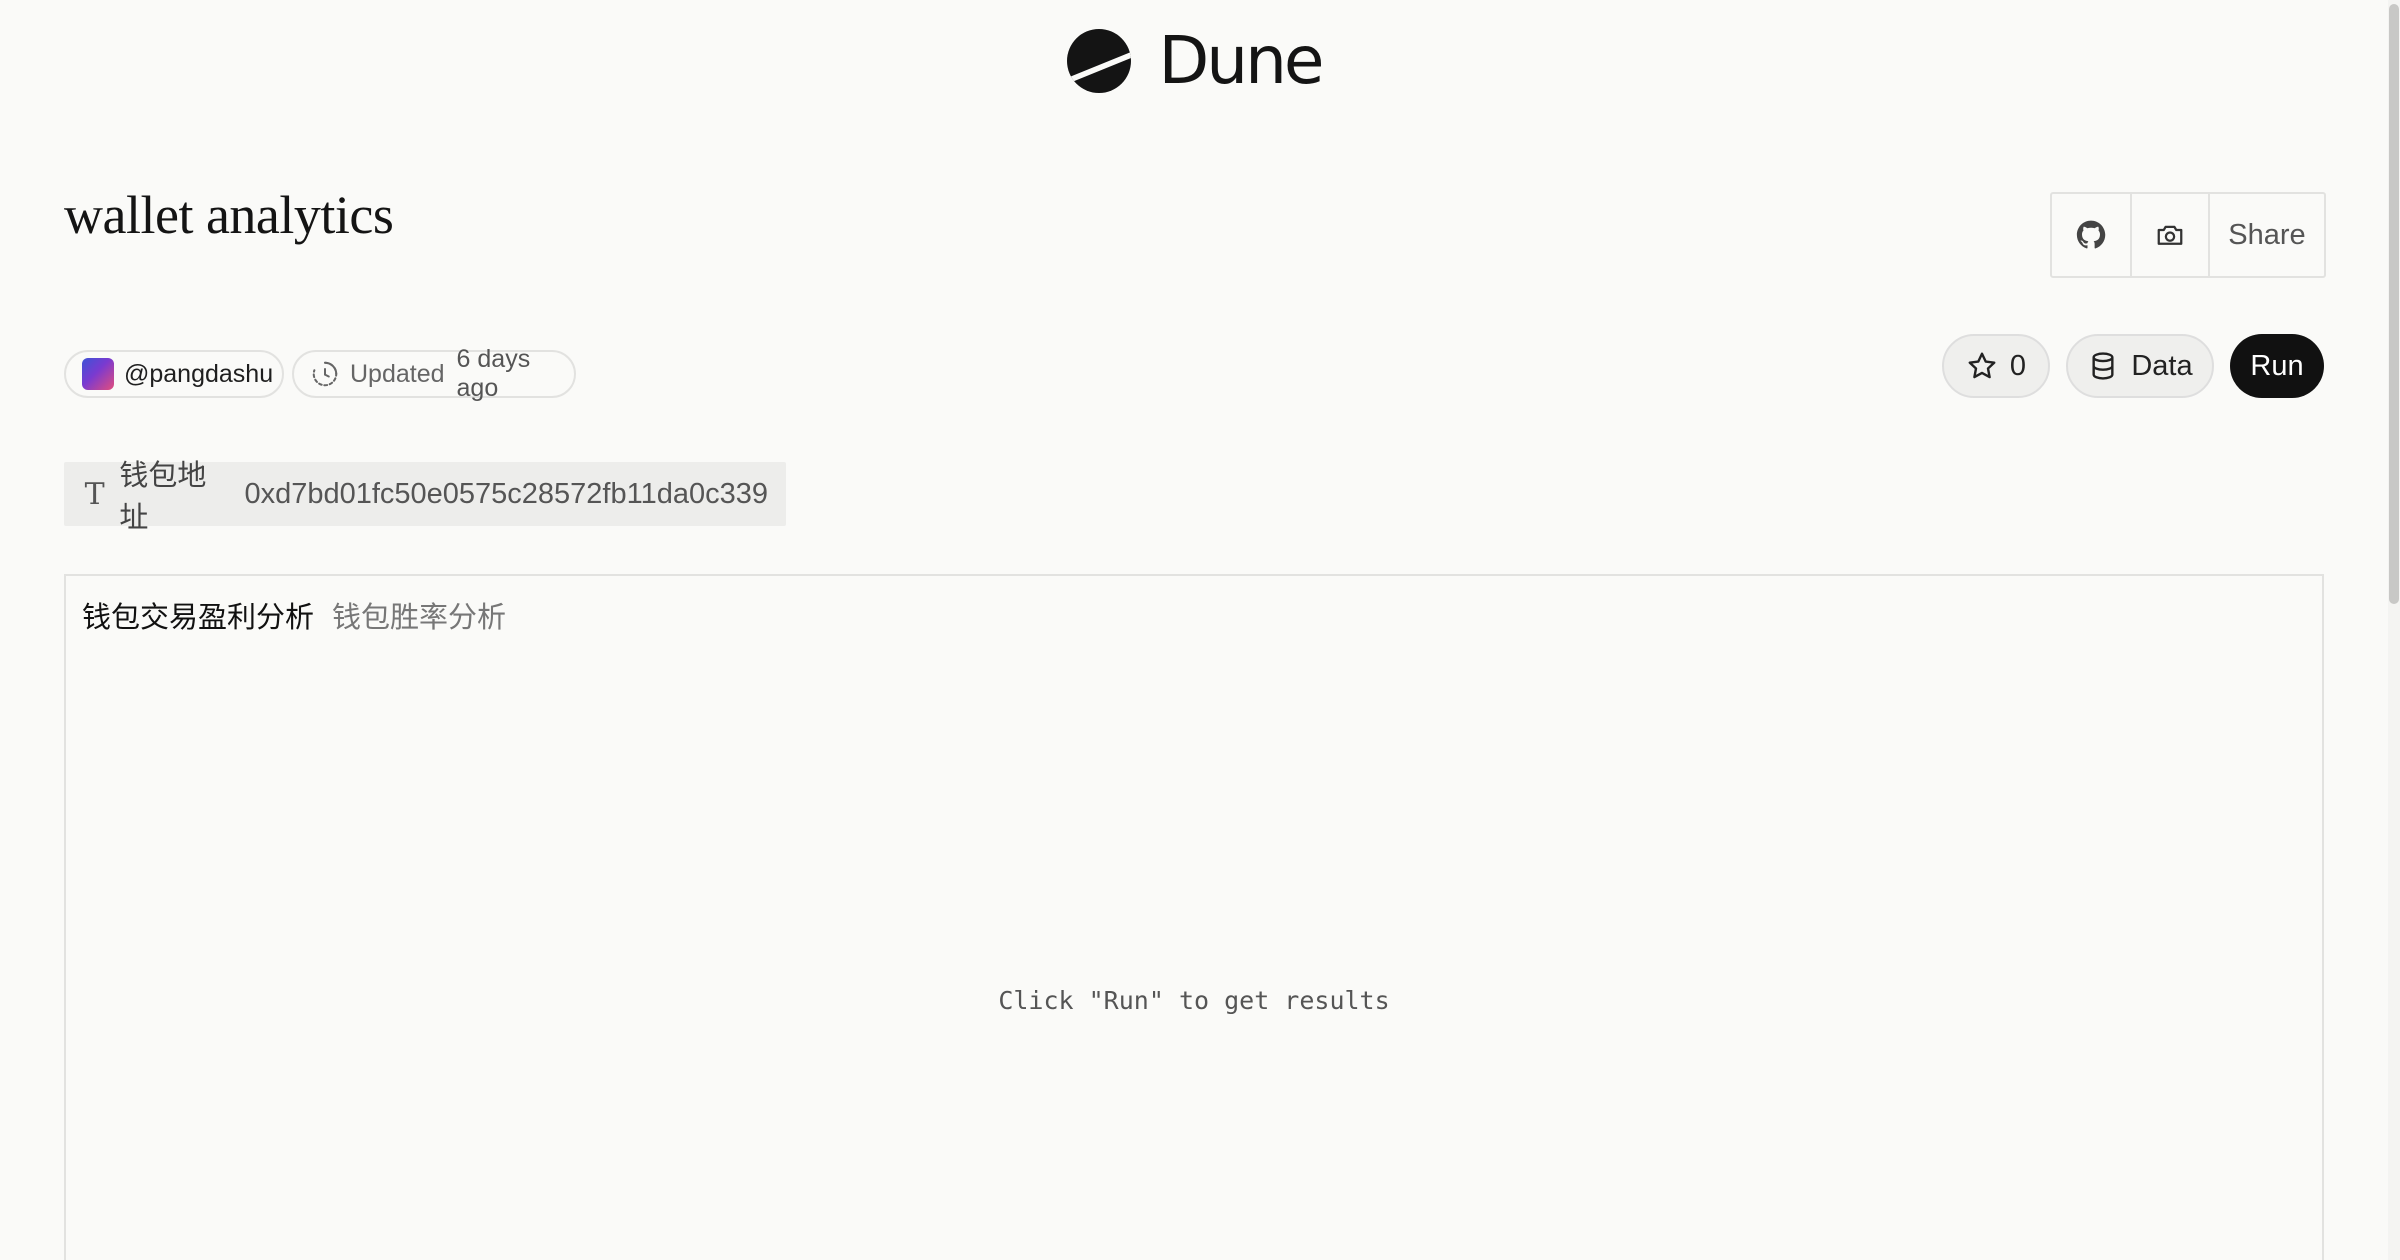 The image size is (2400, 1260). Describe the element at coordinates (1241, 60) in the screenshot. I see `brand-name: Dune` at that location.